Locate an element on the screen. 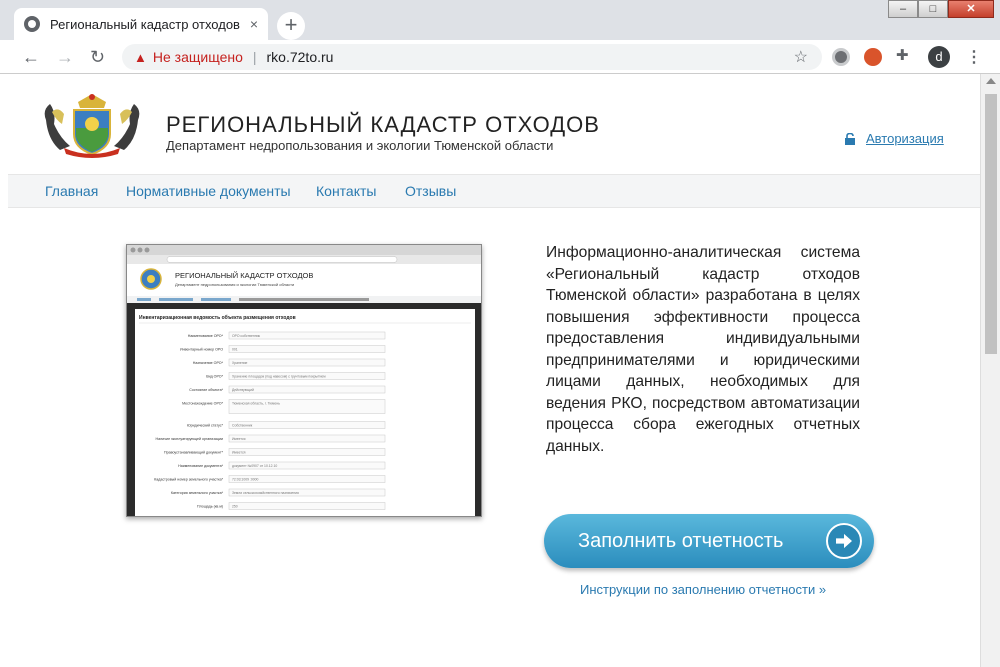  extension-hat-icon is located at coordinates (873, 57).